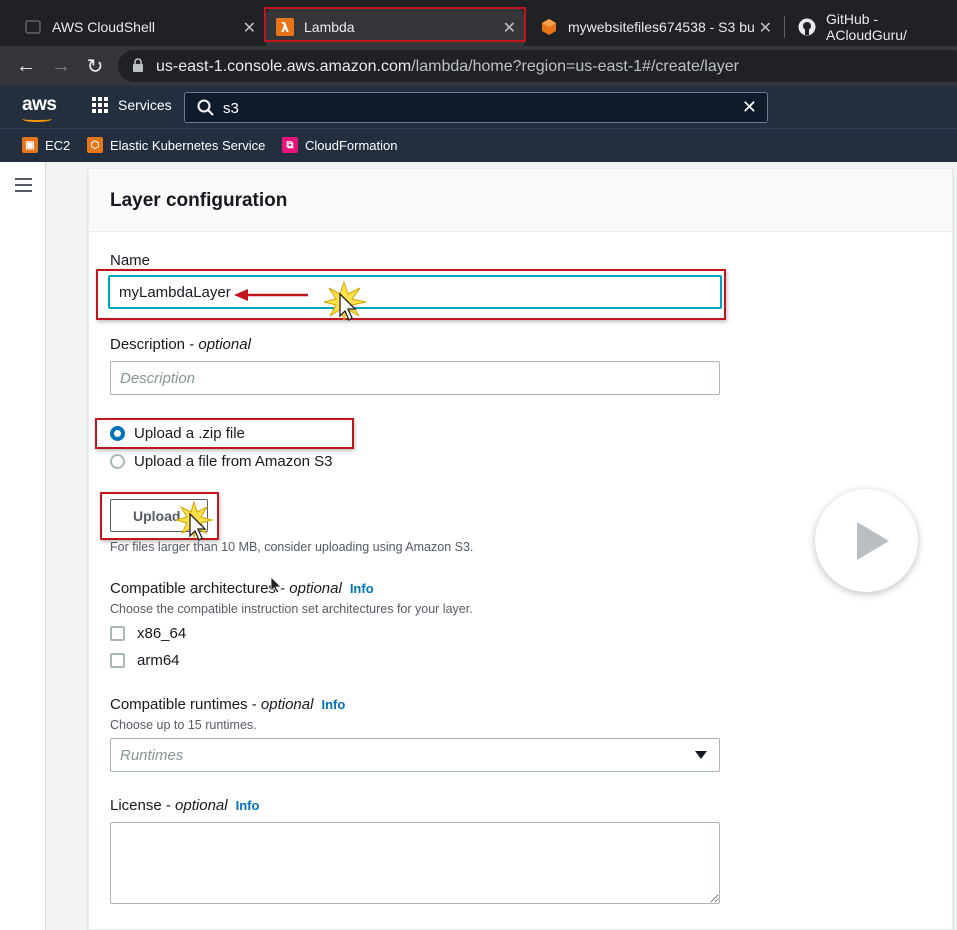 Image resolution: width=957 pixels, height=930 pixels. I want to click on description-input, so click(415, 378).